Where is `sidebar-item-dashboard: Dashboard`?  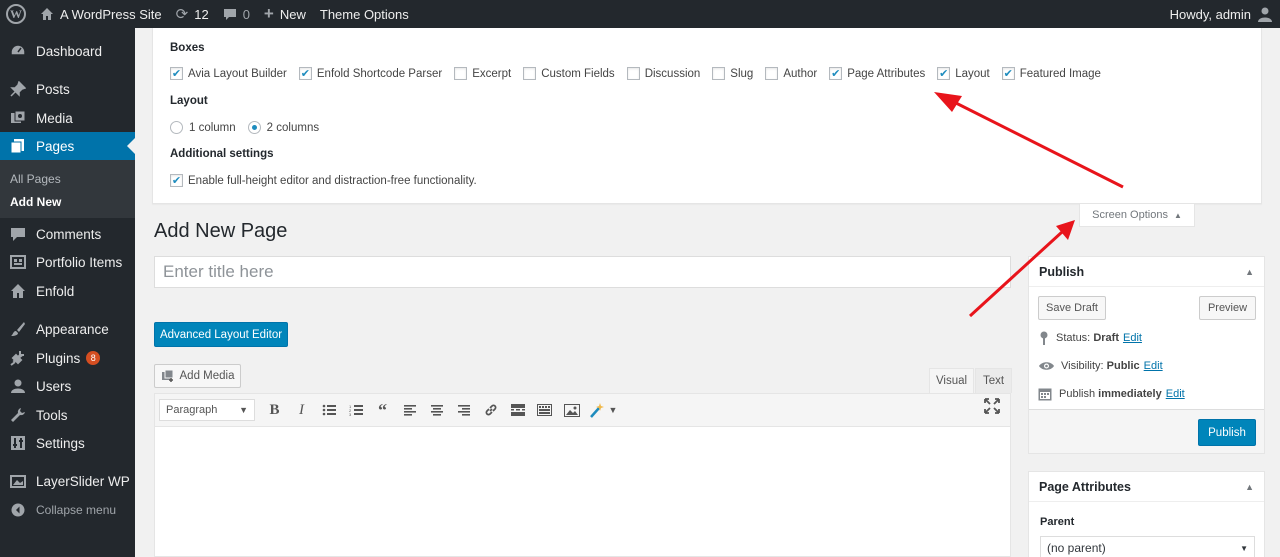
sidebar-item-dashboard: Dashboard is located at coordinates (67, 51).